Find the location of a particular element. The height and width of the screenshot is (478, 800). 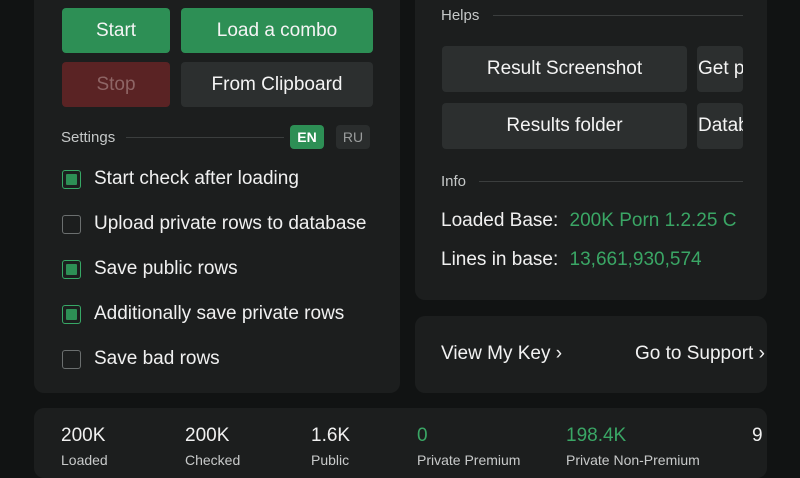

info-divider is located at coordinates (611, 181).